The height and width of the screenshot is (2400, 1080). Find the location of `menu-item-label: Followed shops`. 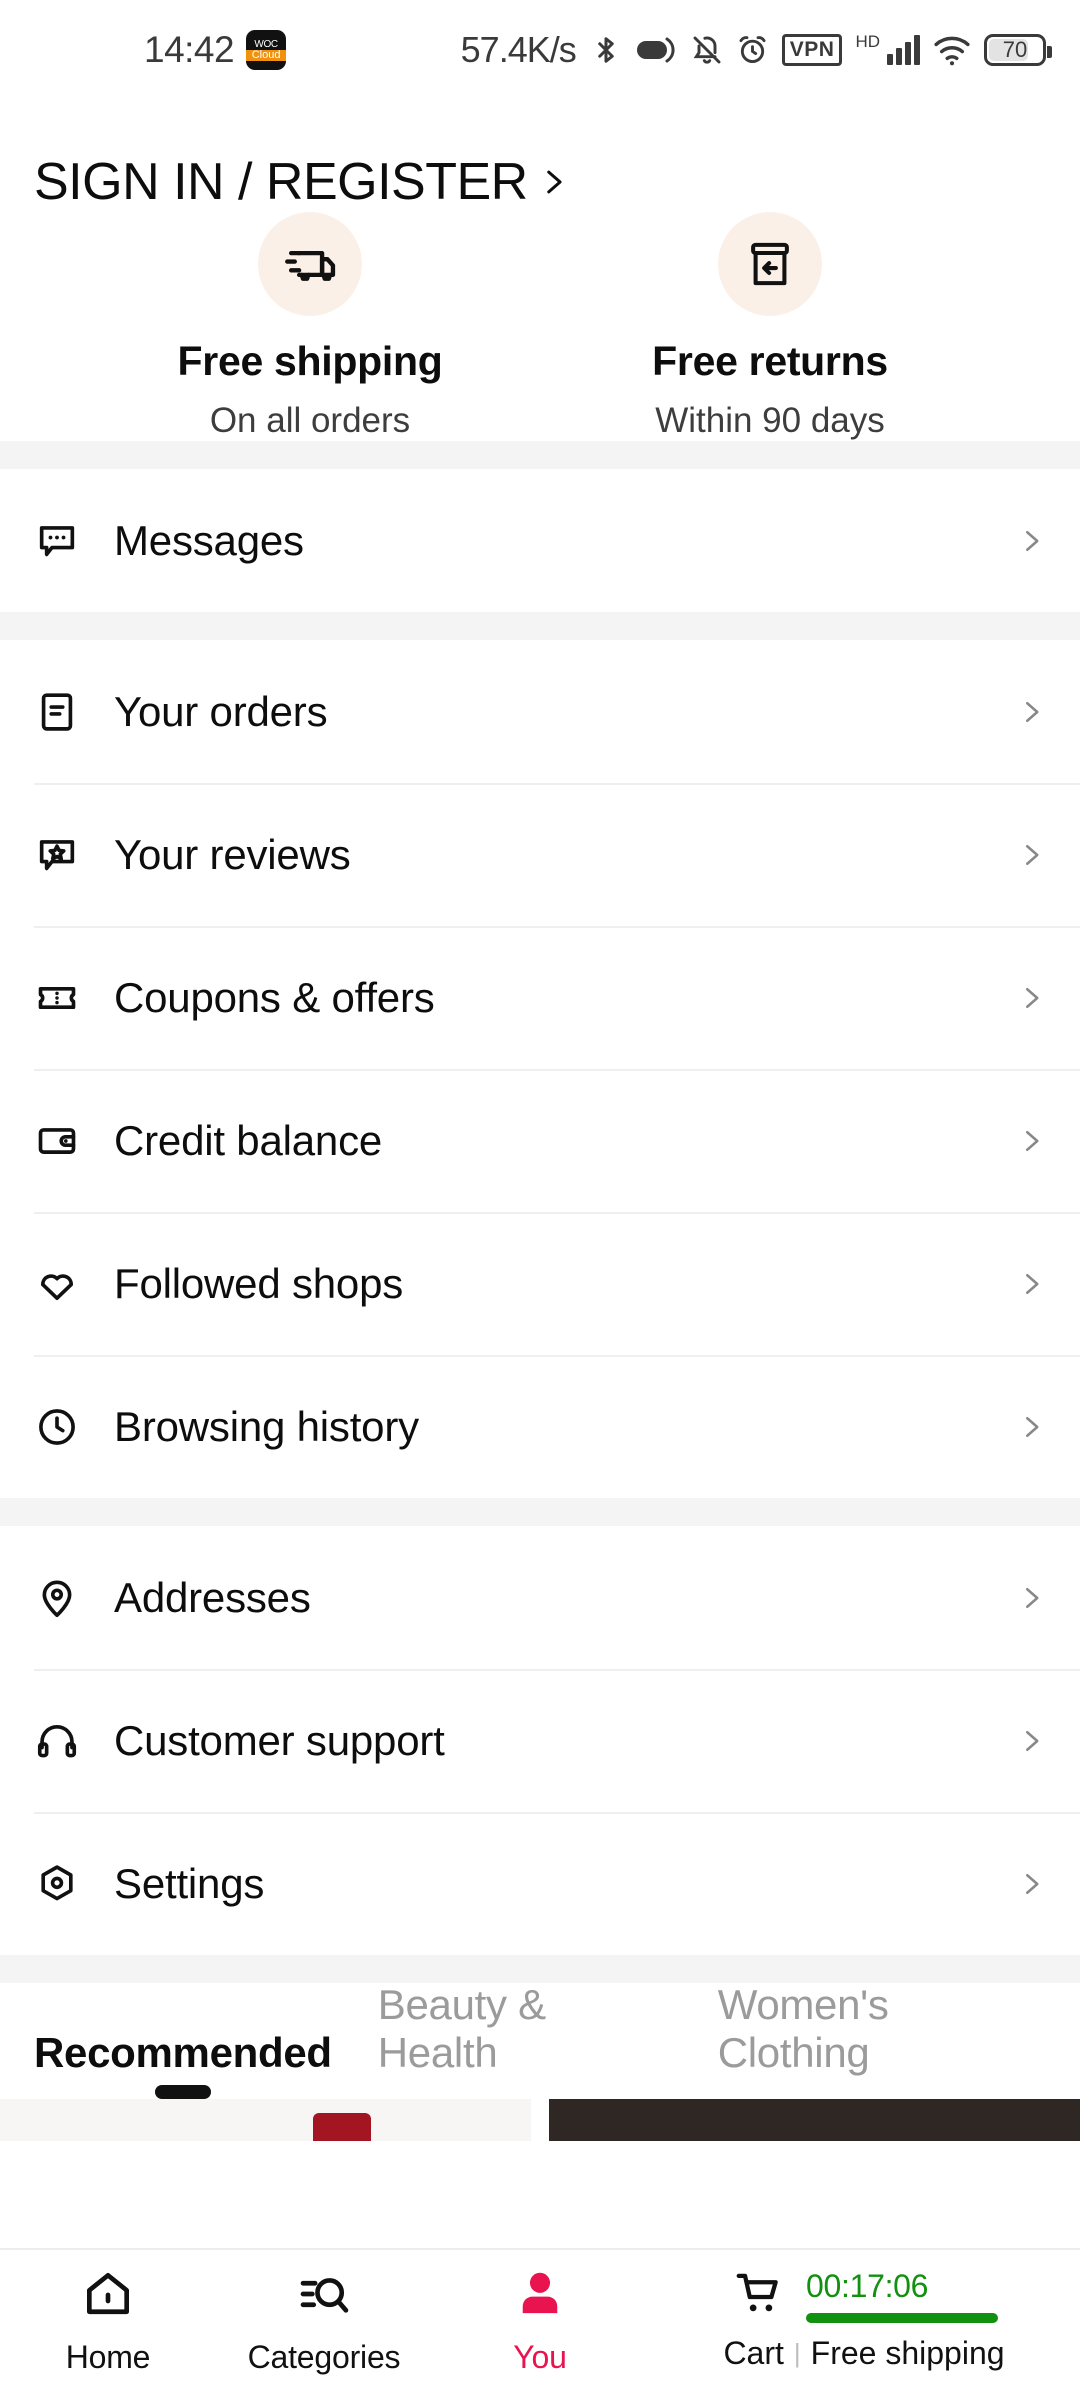

menu-item-label: Followed shops is located at coordinates (259, 1283).